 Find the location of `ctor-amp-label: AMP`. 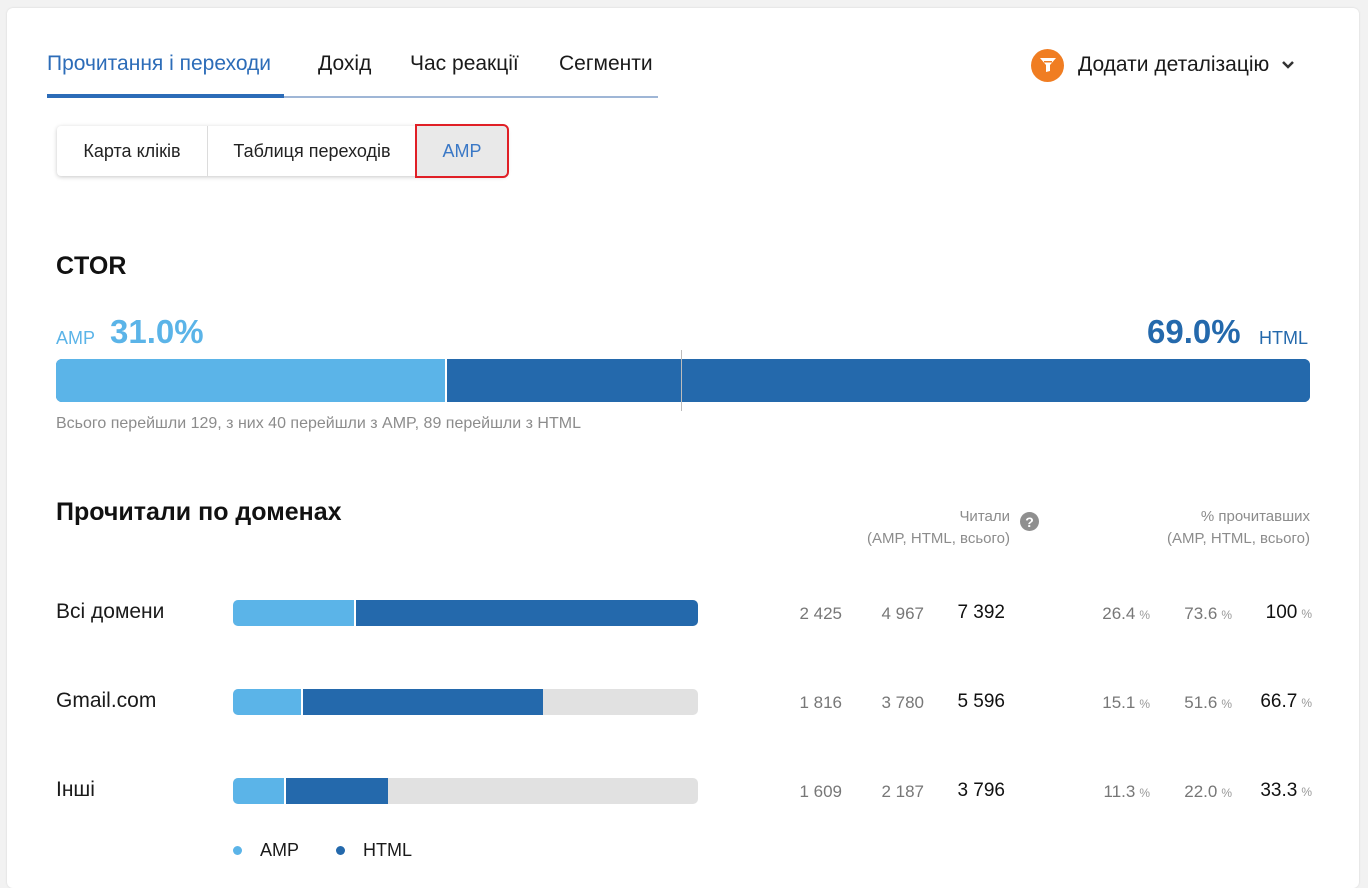

ctor-amp-label: AMP is located at coordinates (76, 338).